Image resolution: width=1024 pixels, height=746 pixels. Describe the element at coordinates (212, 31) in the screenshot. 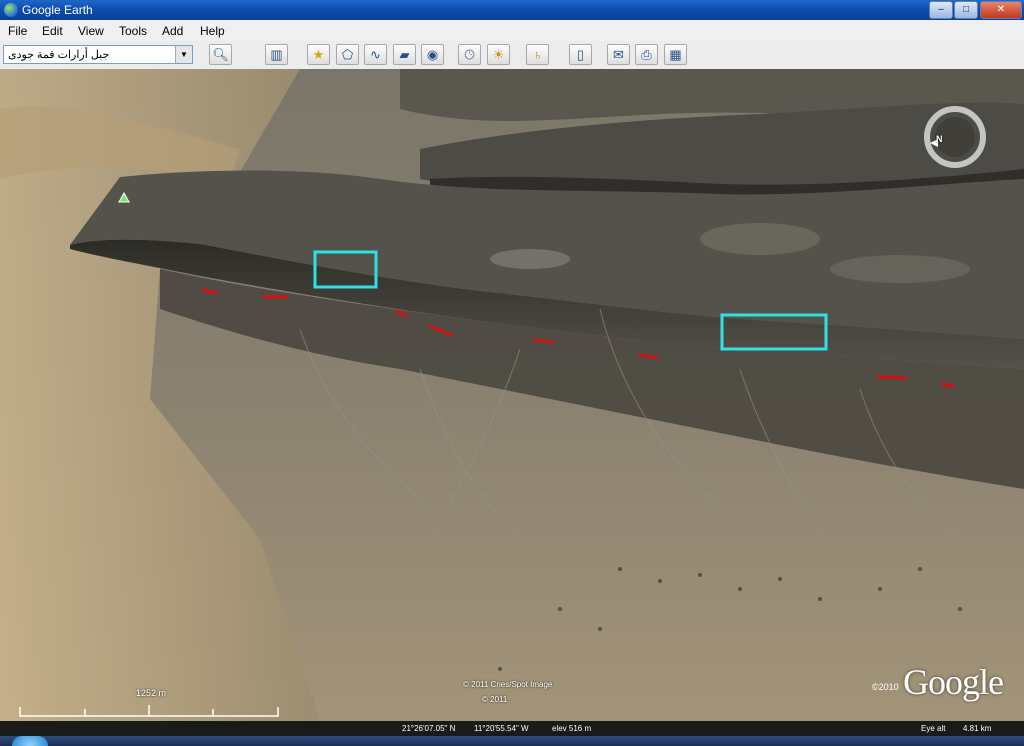

I see `menu-help: Help` at that location.